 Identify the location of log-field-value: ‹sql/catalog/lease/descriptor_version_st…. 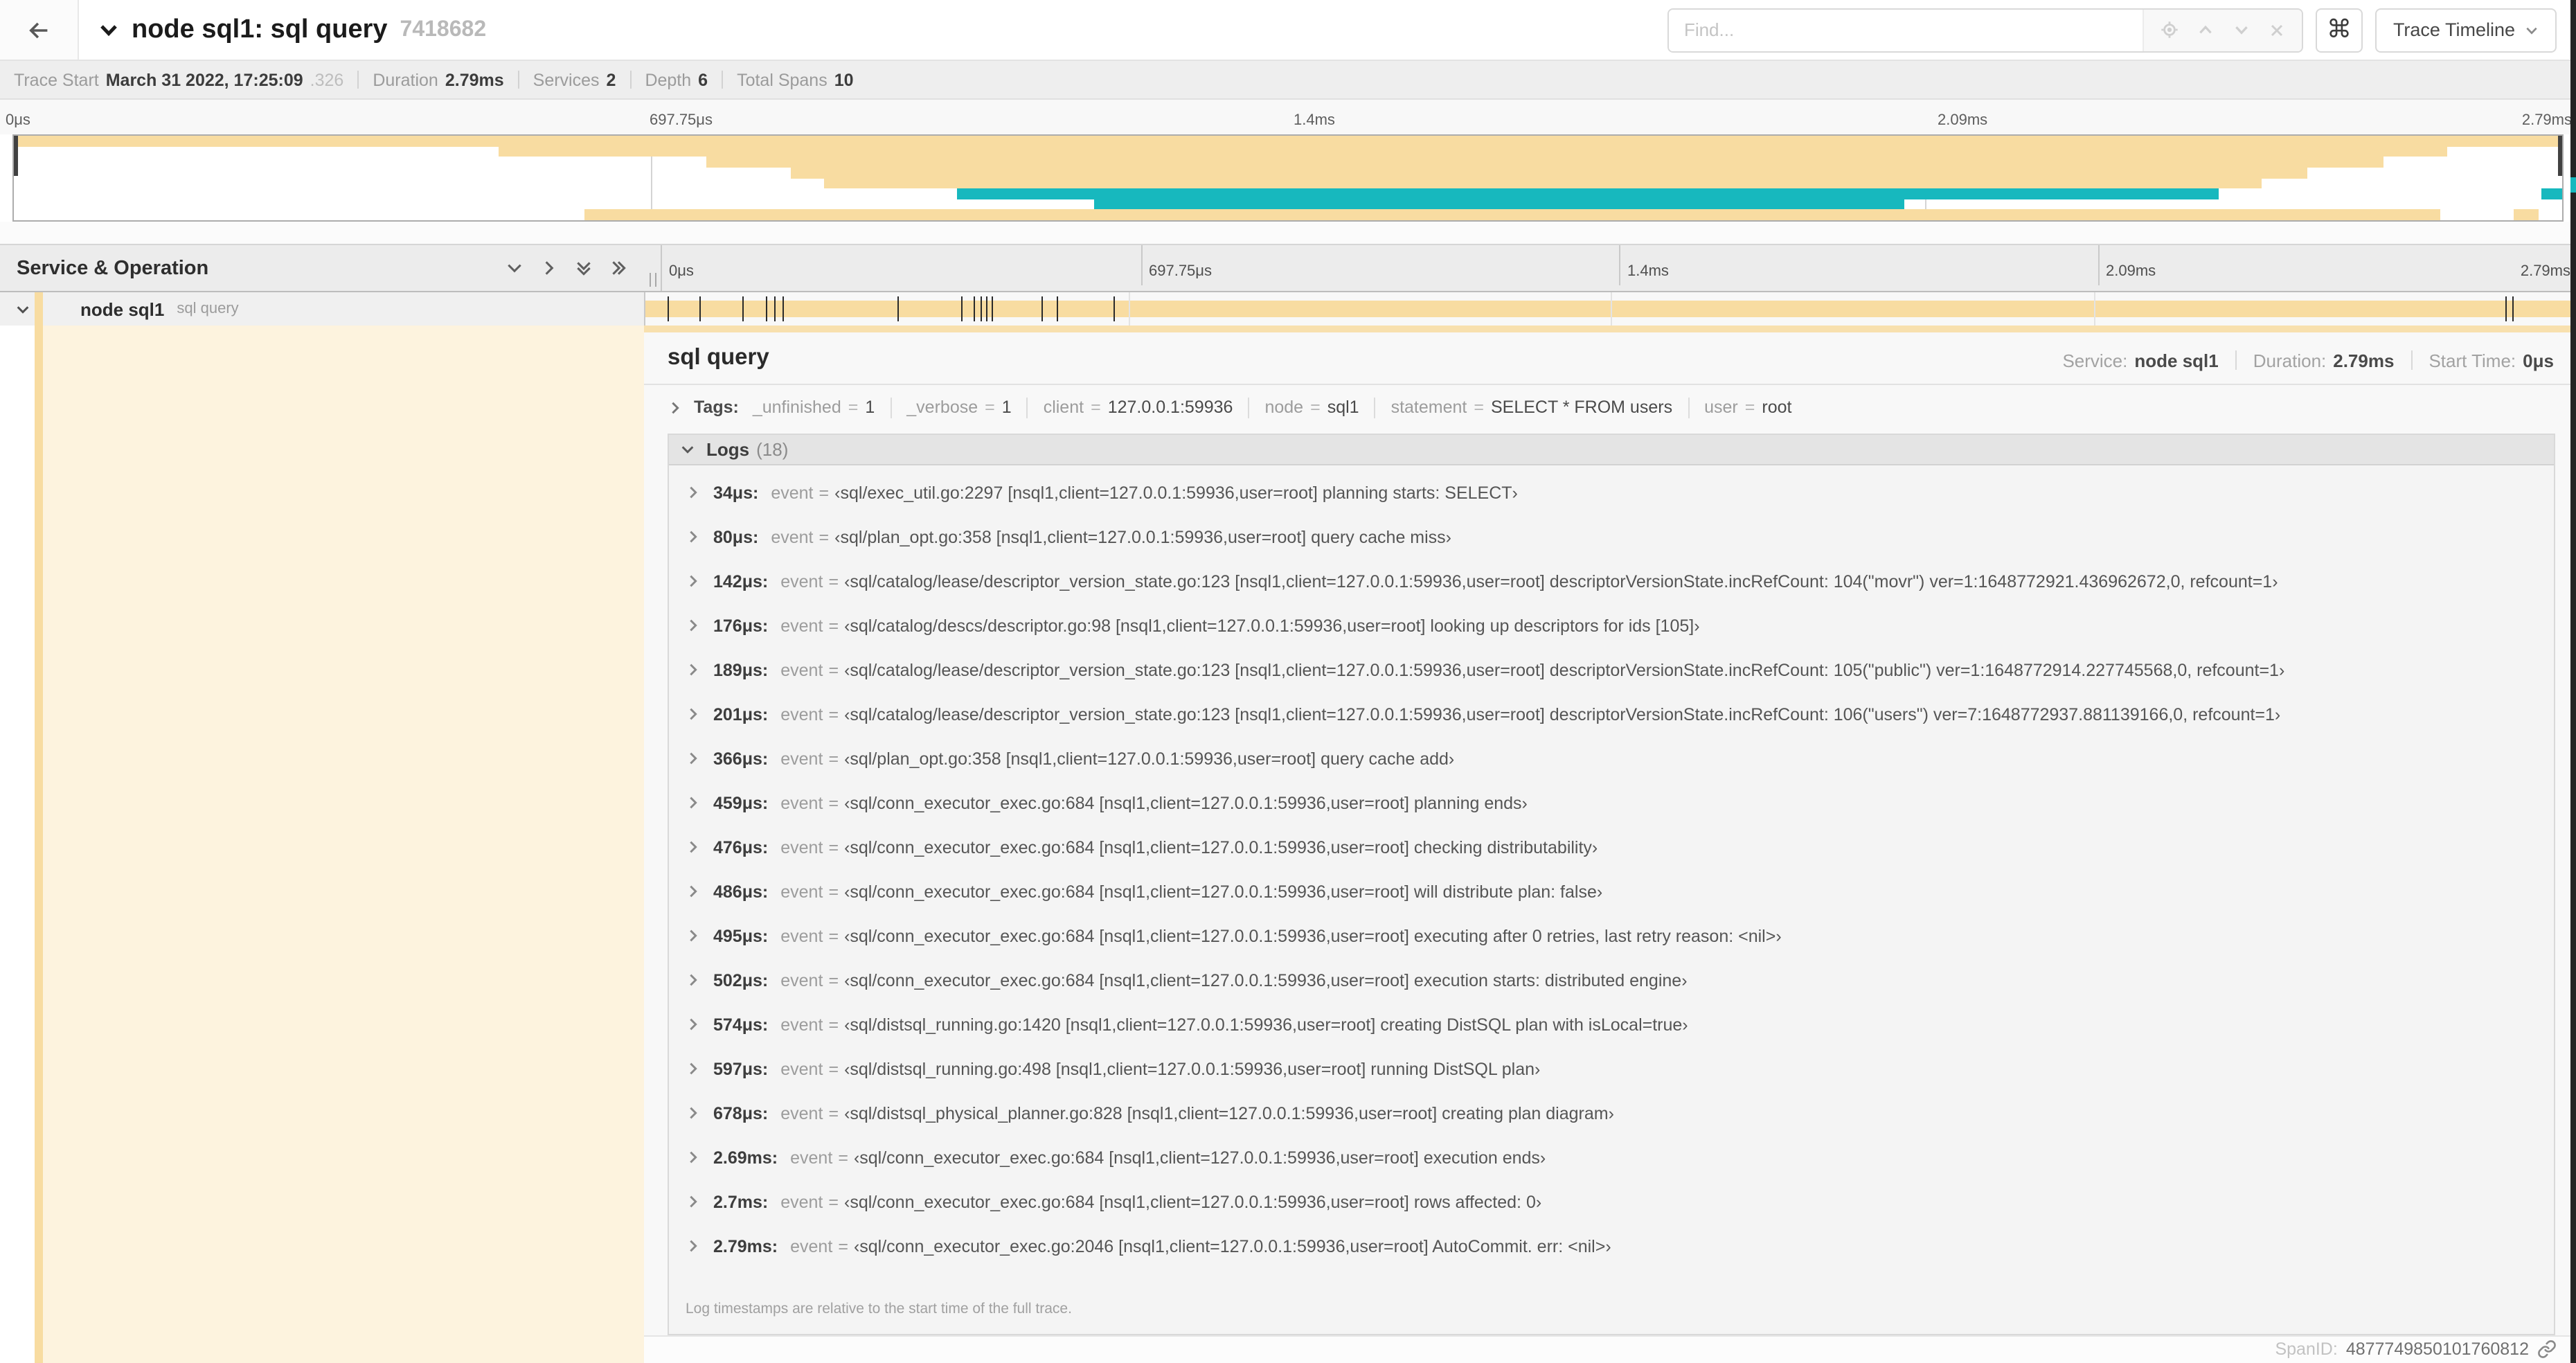
(1561, 581).